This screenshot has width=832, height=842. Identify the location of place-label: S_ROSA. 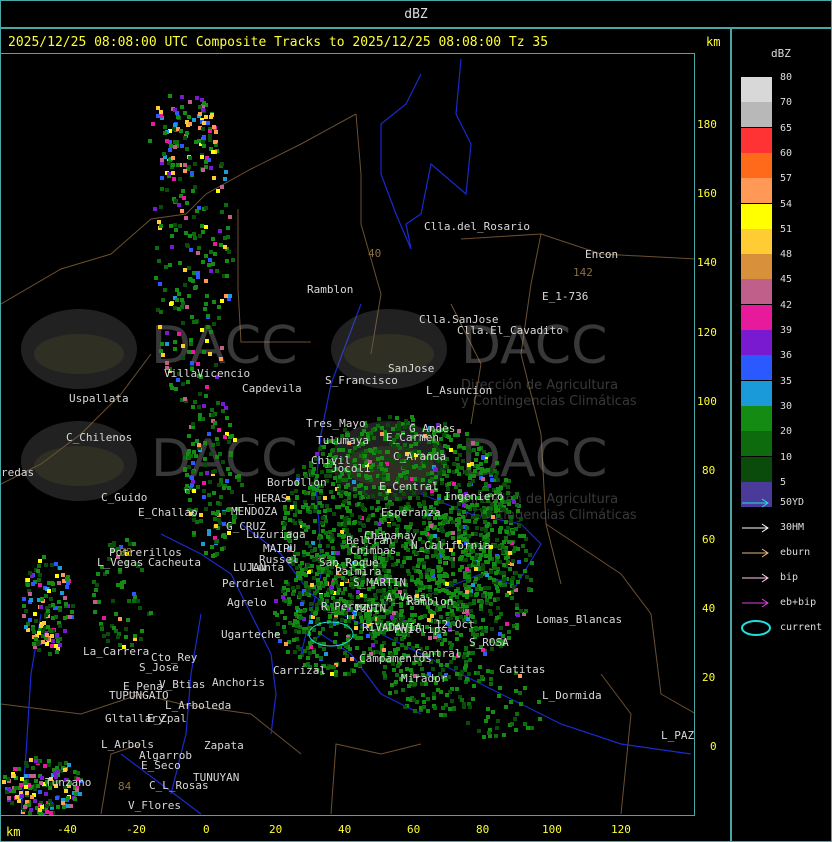
(489, 642).